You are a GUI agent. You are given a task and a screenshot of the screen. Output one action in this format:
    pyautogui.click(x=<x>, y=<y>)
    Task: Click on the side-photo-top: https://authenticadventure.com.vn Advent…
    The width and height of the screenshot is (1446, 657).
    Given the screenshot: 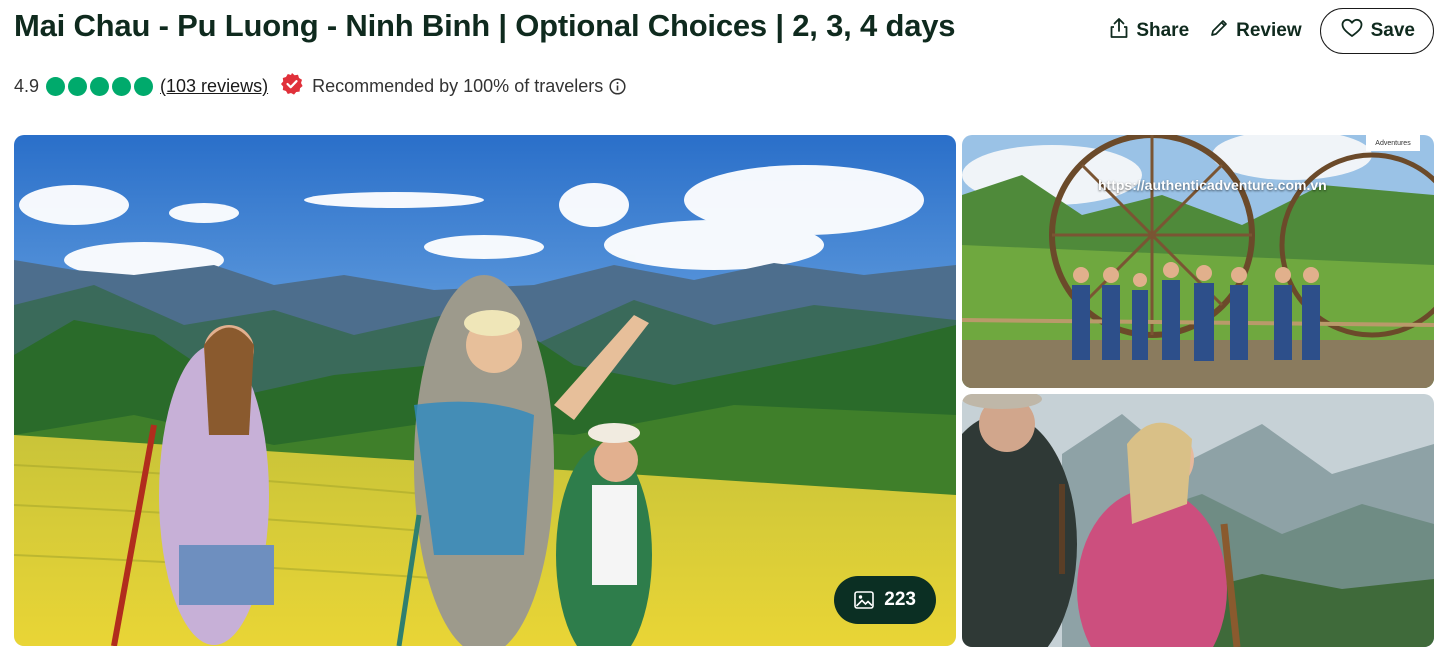 What is the action you would take?
    pyautogui.click(x=1198, y=261)
    